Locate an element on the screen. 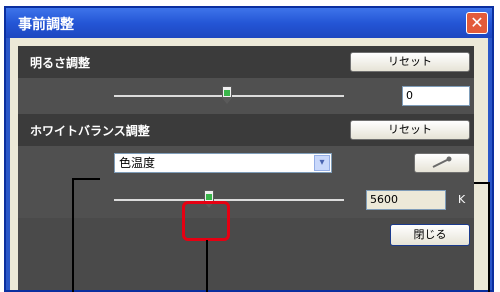 The image size is (500, 292). close-window-button: ✕ is located at coordinates (477, 23).